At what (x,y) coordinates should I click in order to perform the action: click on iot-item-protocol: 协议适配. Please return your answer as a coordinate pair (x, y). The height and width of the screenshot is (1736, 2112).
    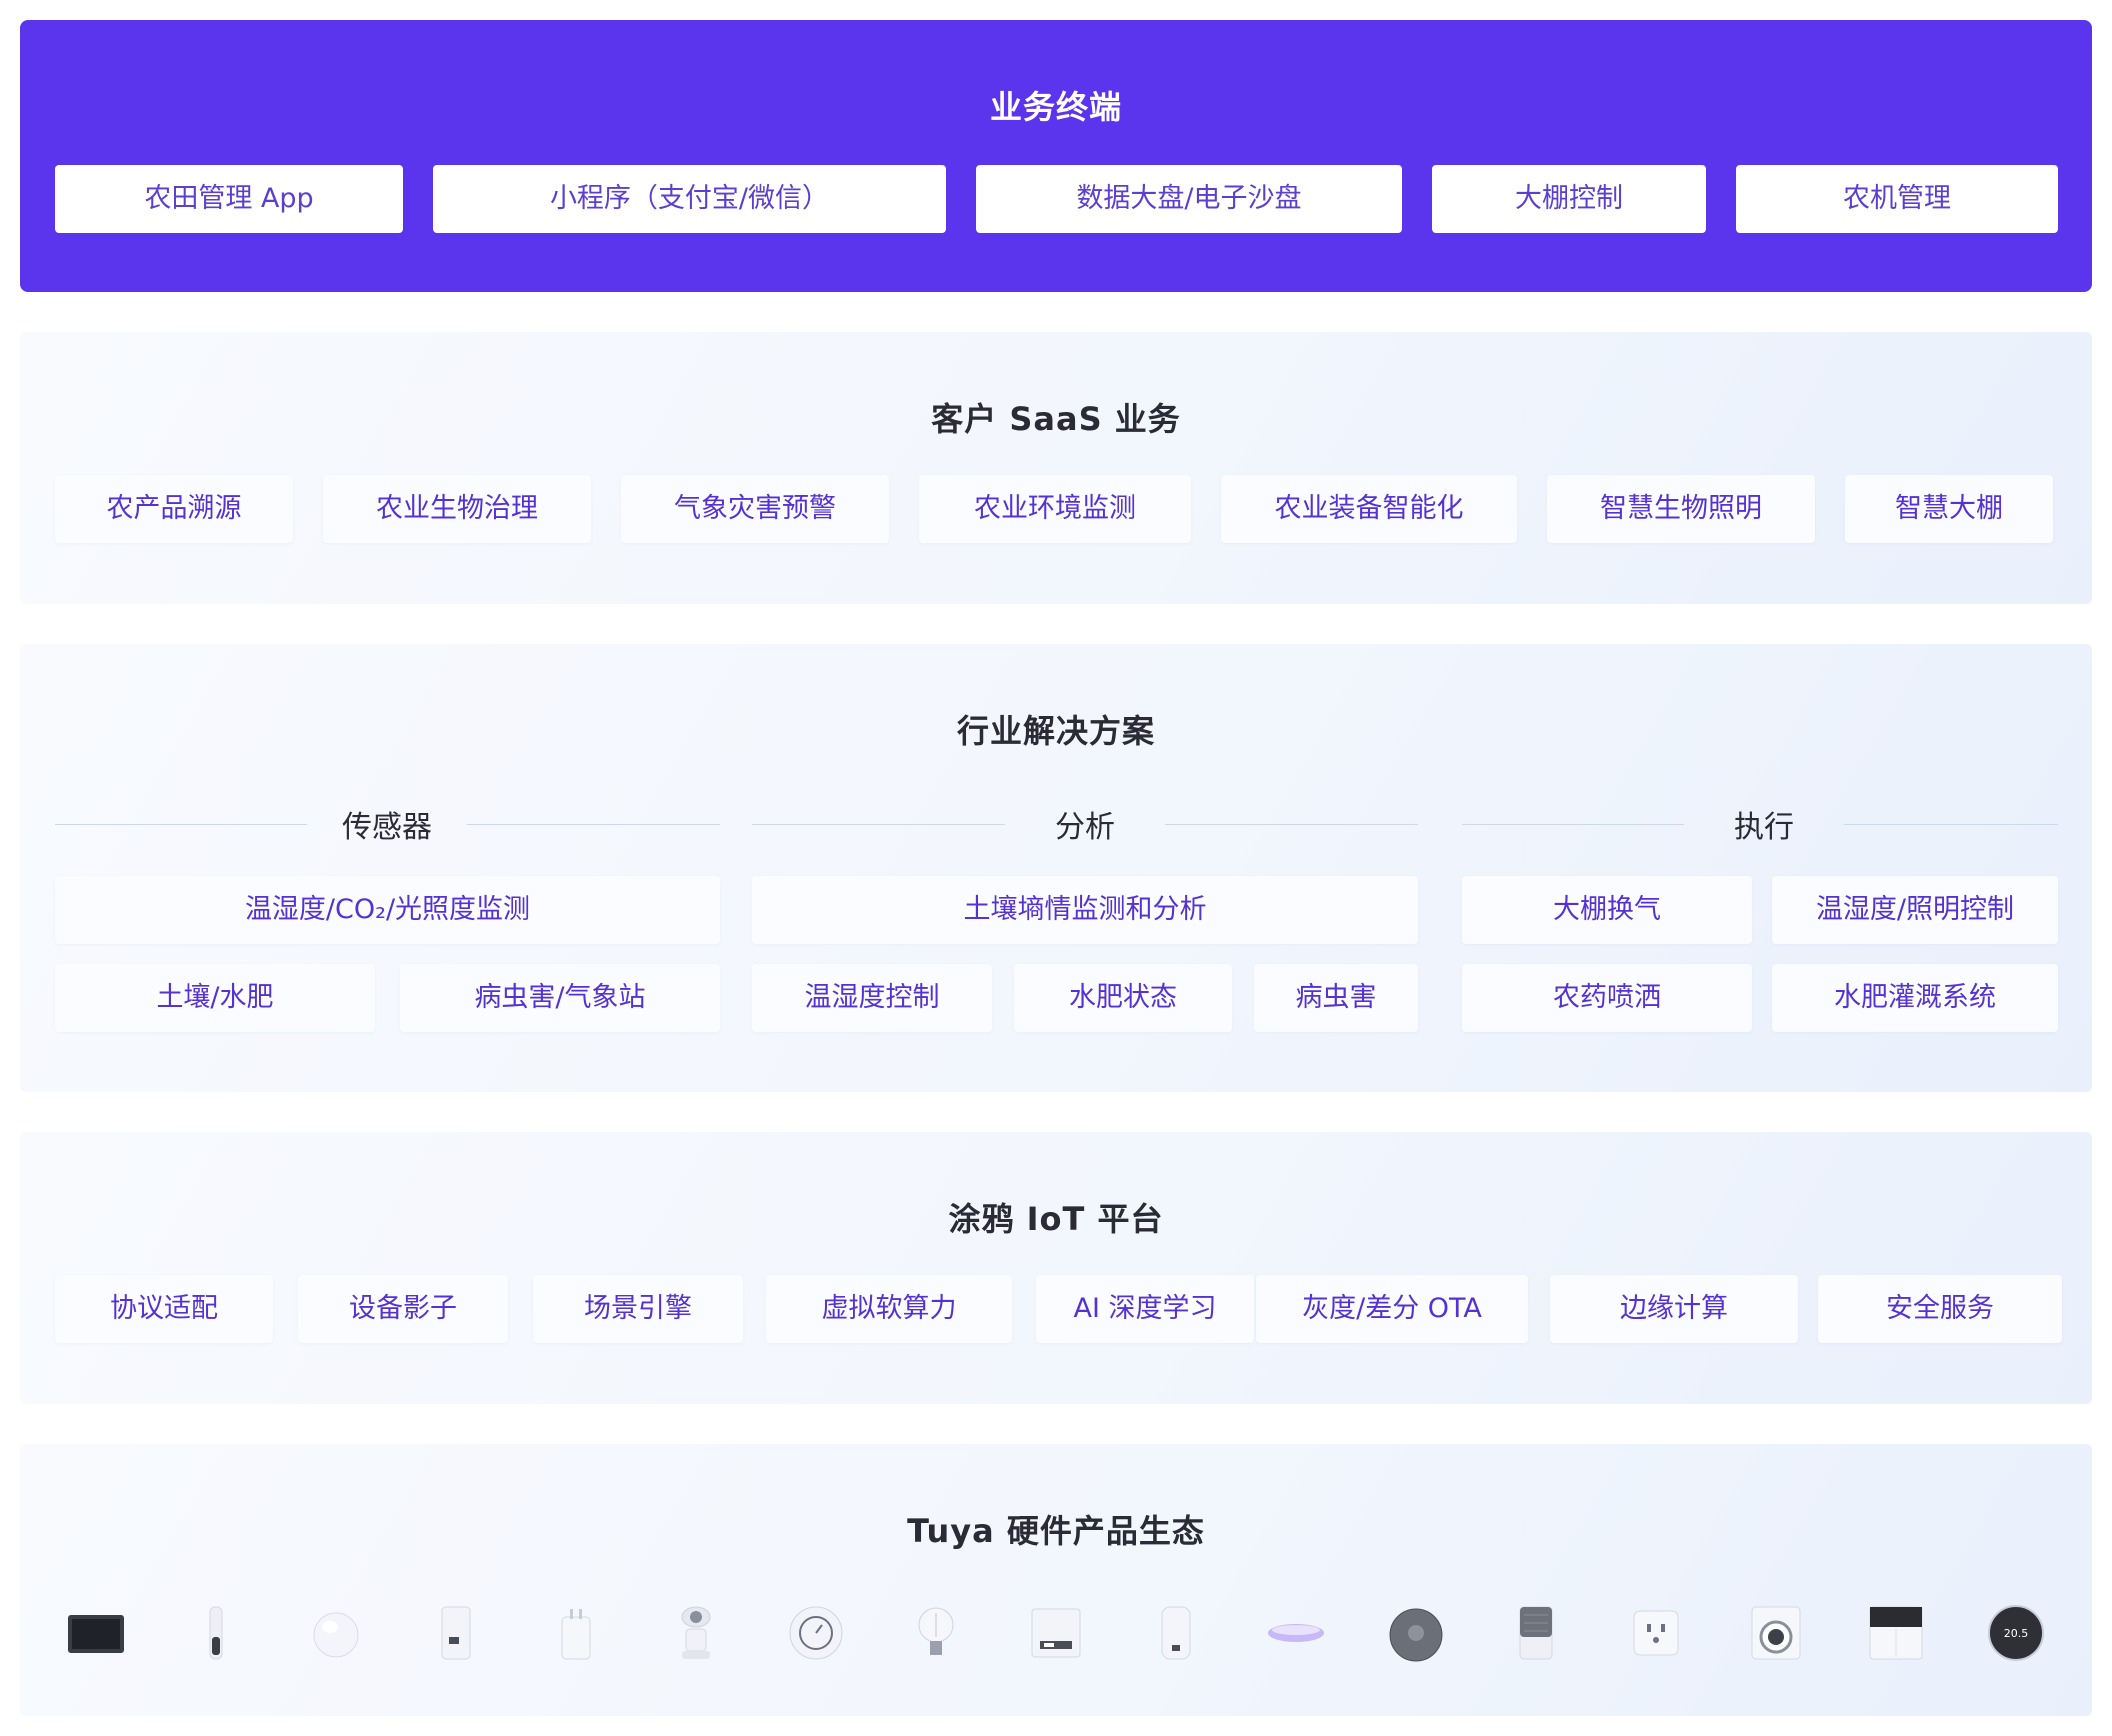
    Looking at the image, I should click on (164, 1309).